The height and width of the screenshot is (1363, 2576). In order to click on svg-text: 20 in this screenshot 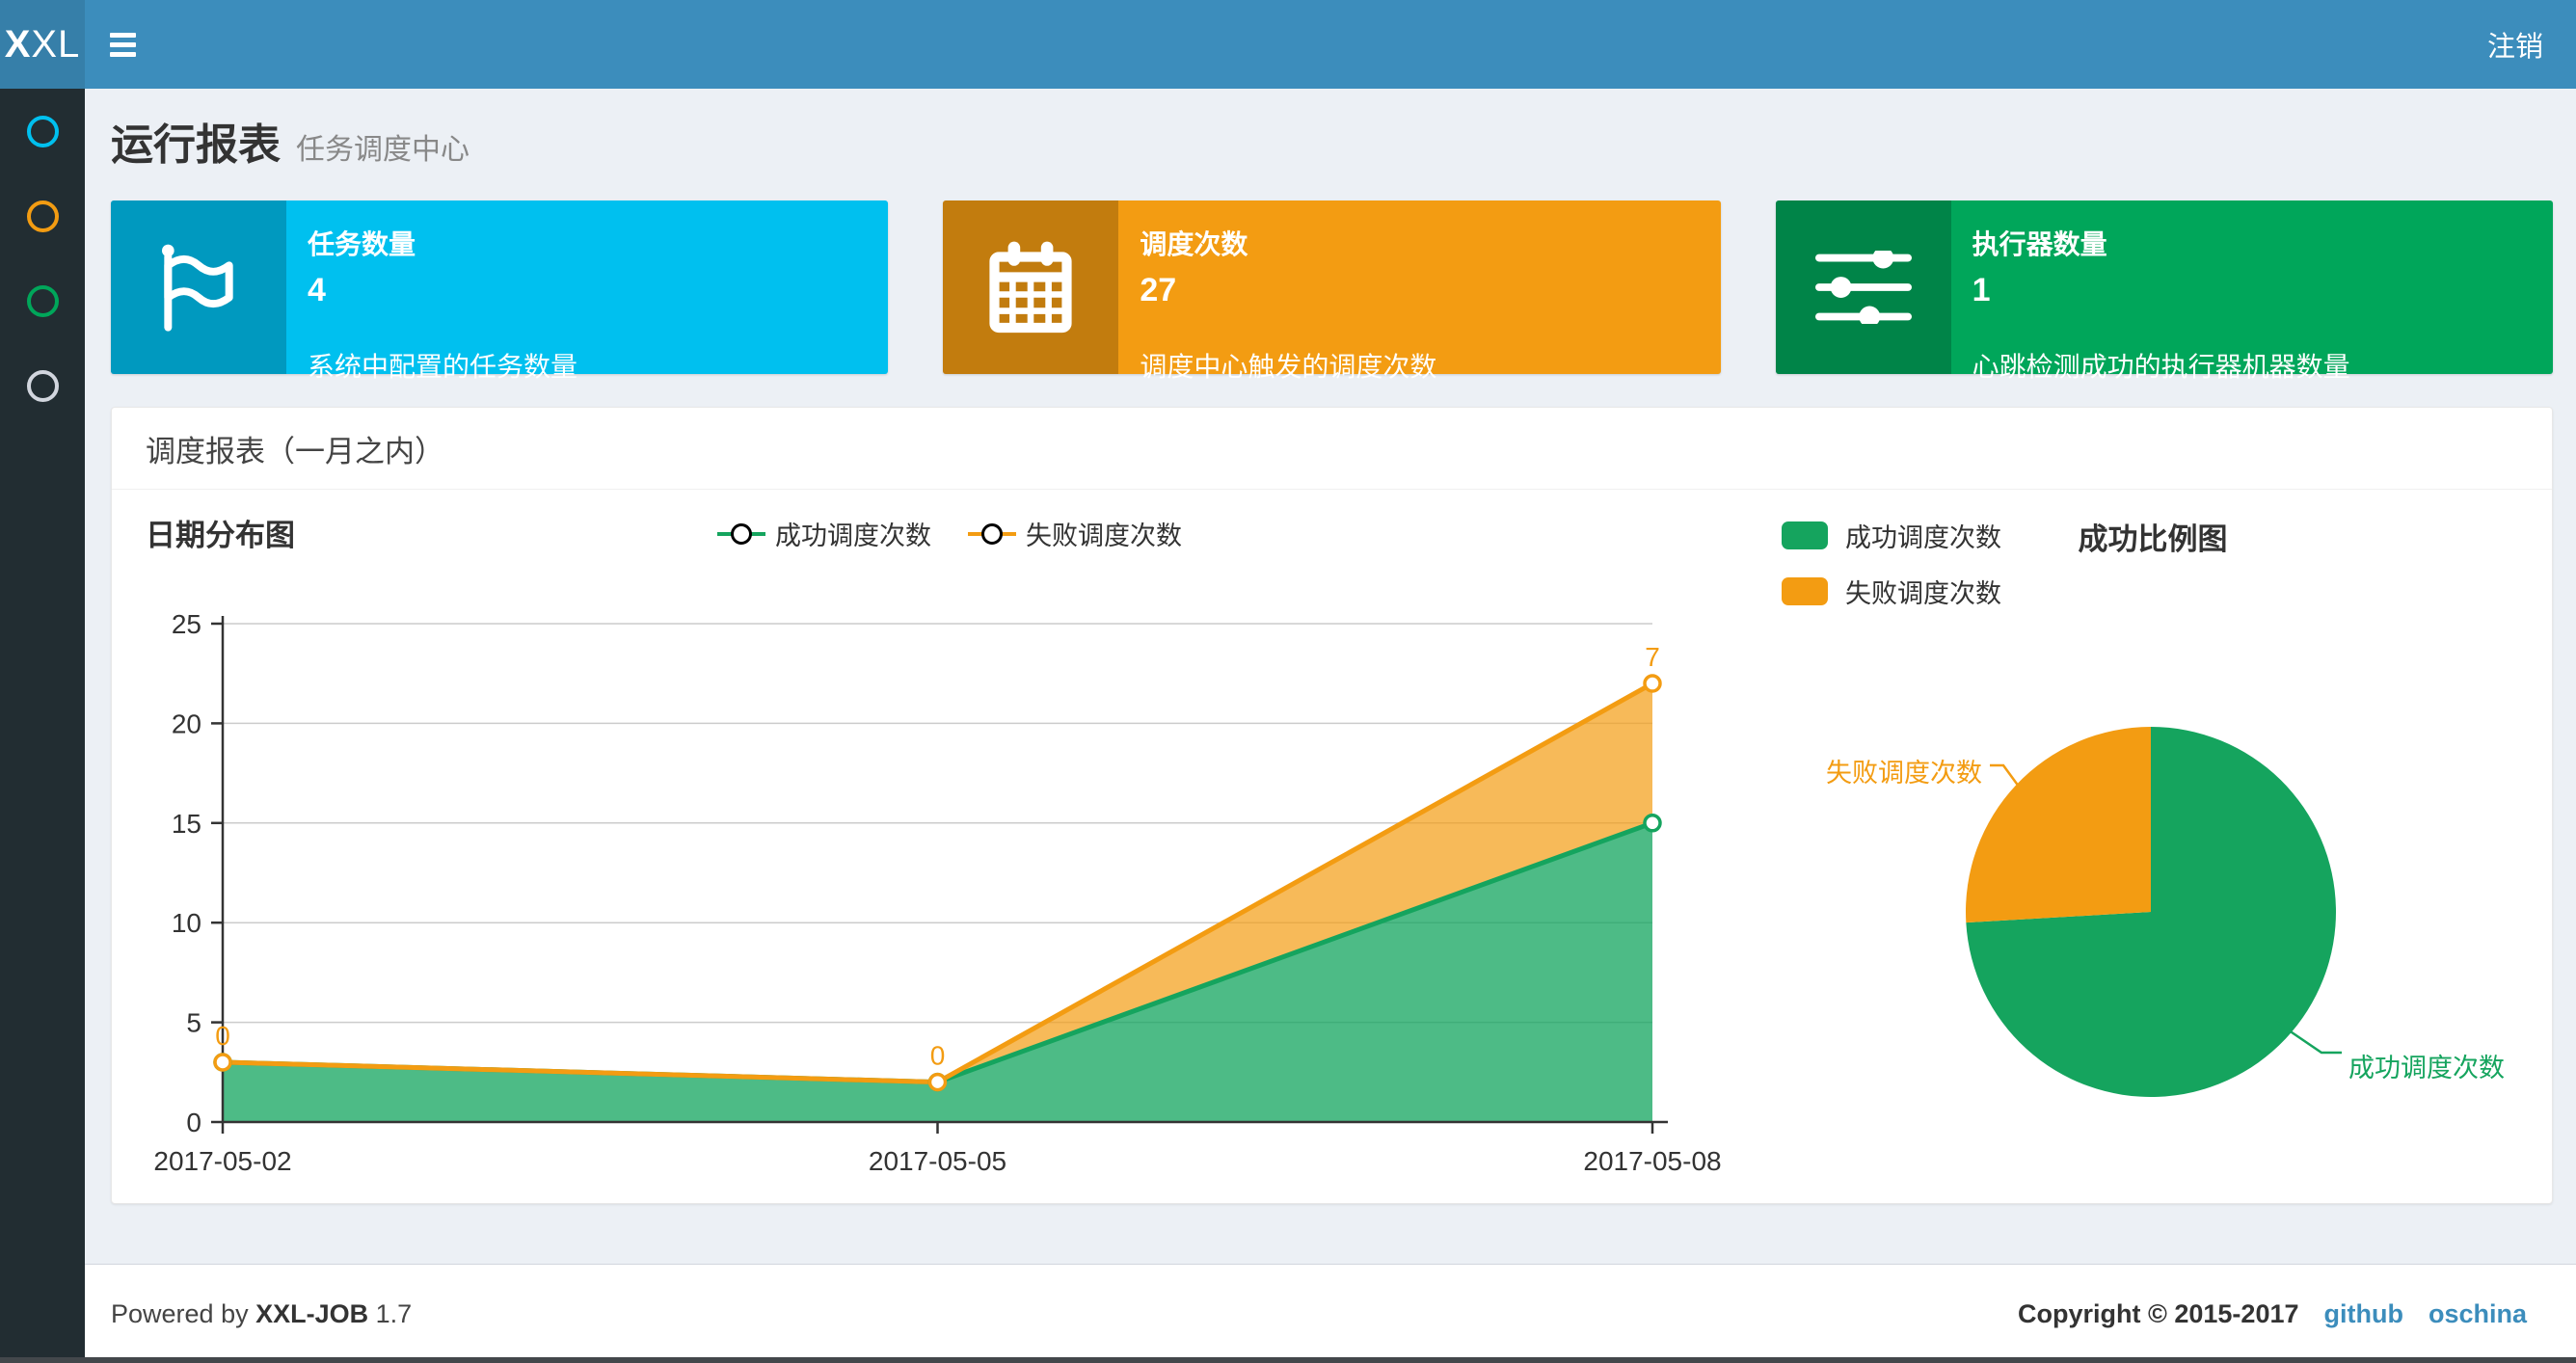, I will do `click(187, 723)`.